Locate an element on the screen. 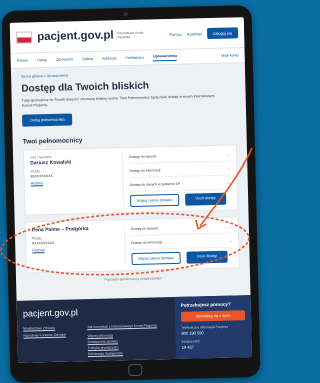  nav-item: Aplikacja is located at coordinates (109, 58).